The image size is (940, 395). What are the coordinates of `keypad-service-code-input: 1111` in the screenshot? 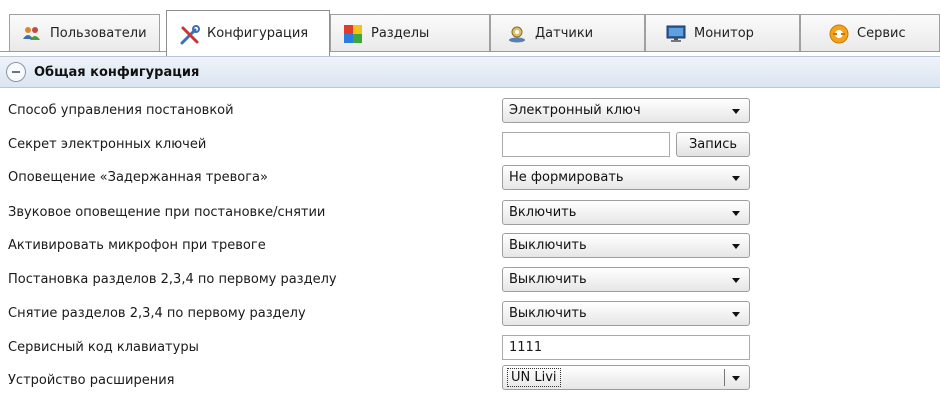 It's located at (626, 347).